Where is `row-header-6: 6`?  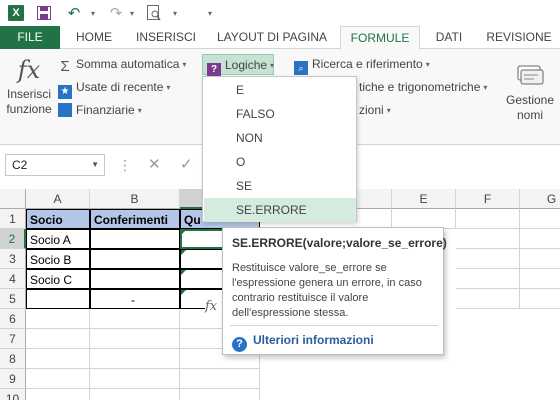 row-header-6: 6 is located at coordinates (13, 319).